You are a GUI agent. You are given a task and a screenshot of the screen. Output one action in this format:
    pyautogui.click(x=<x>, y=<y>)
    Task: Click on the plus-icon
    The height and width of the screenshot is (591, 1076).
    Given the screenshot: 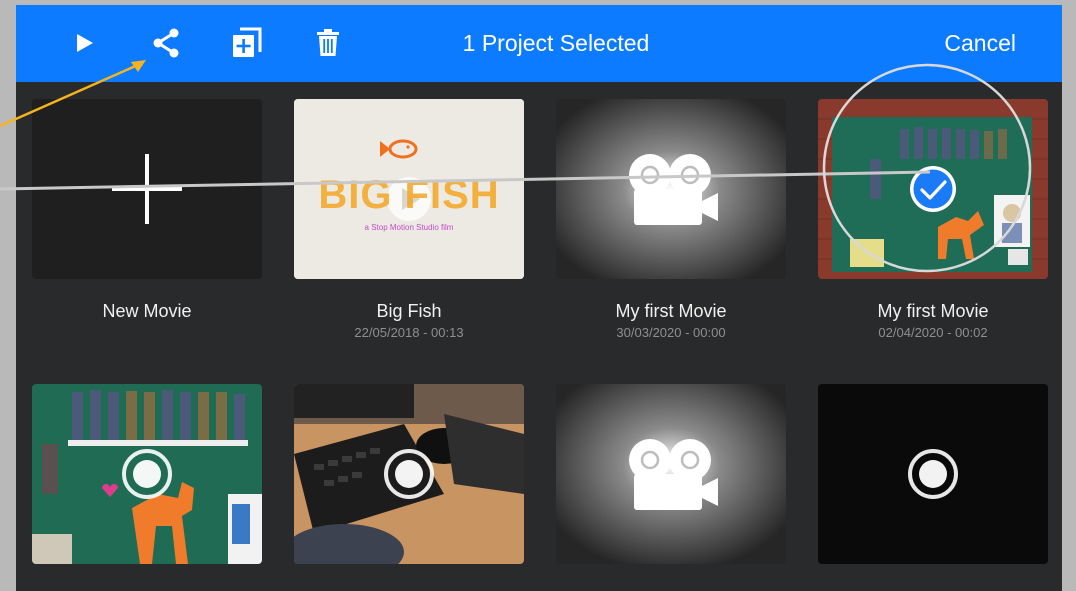 What is the action you would take?
    pyautogui.click(x=147, y=189)
    